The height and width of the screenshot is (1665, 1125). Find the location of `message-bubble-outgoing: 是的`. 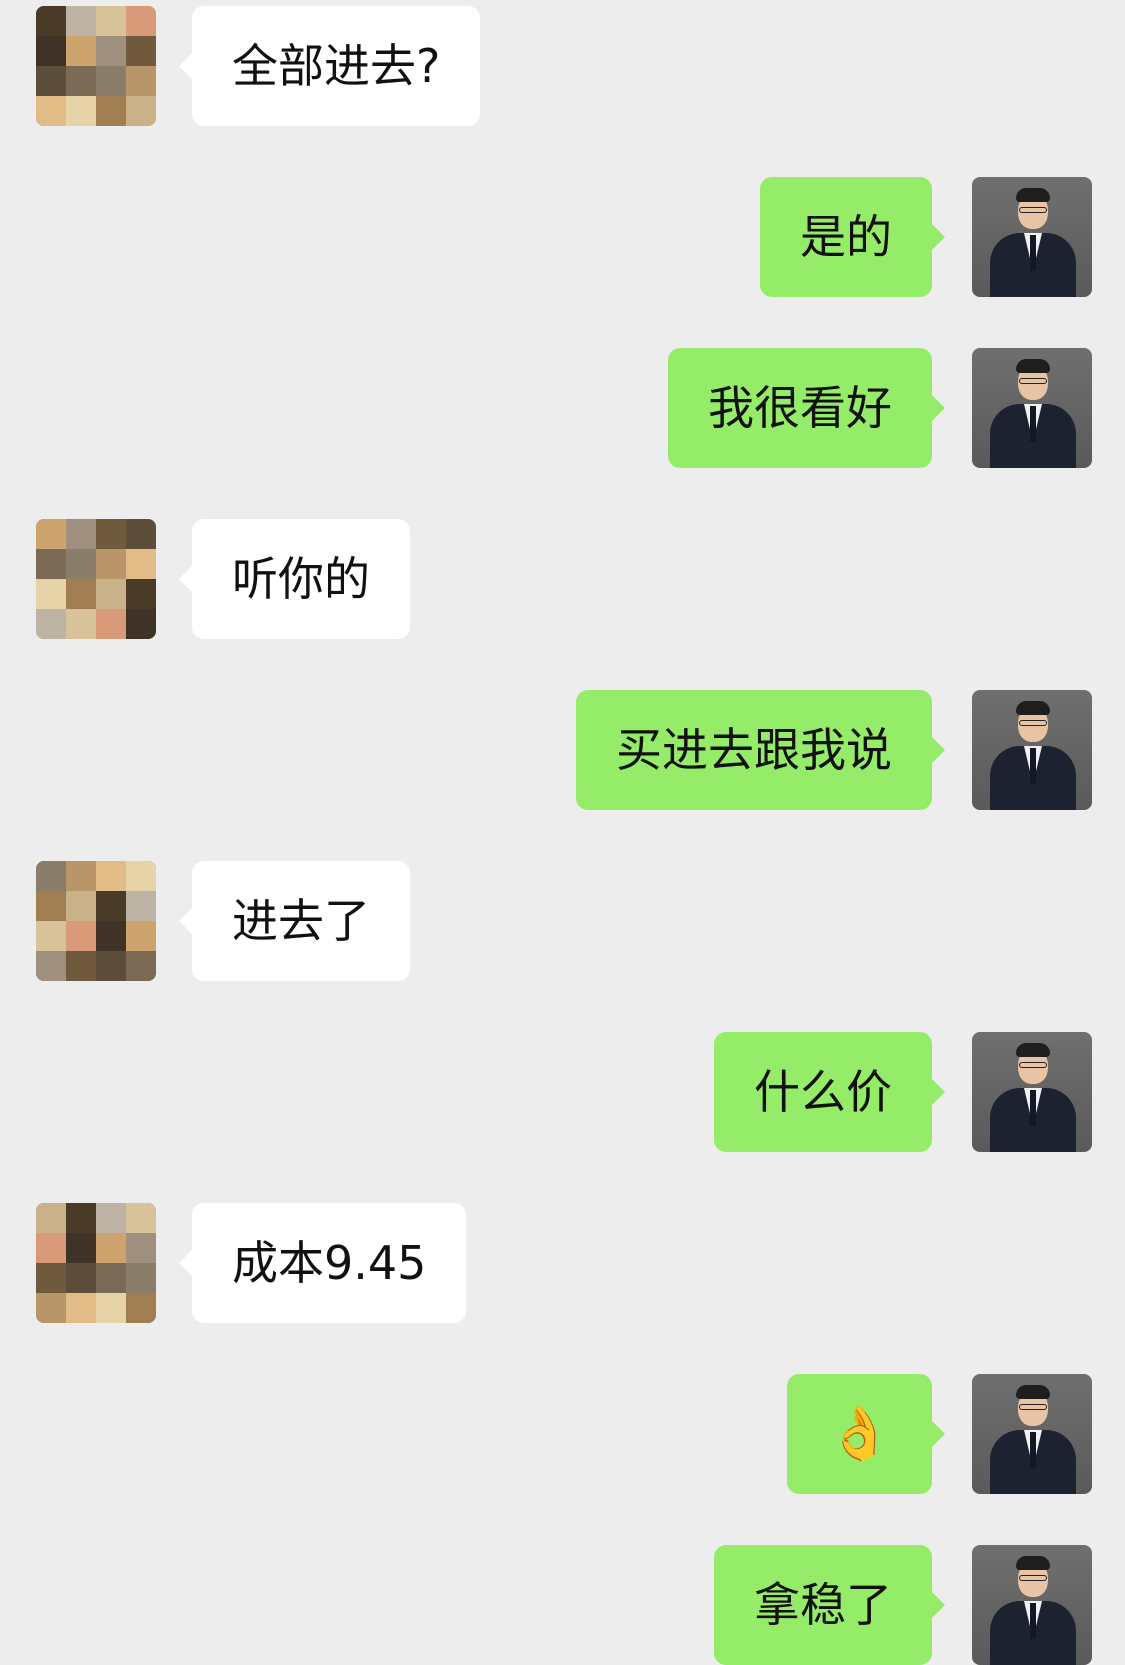

message-bubble-outgoing: 是的 is located at coordinates (852, 237).